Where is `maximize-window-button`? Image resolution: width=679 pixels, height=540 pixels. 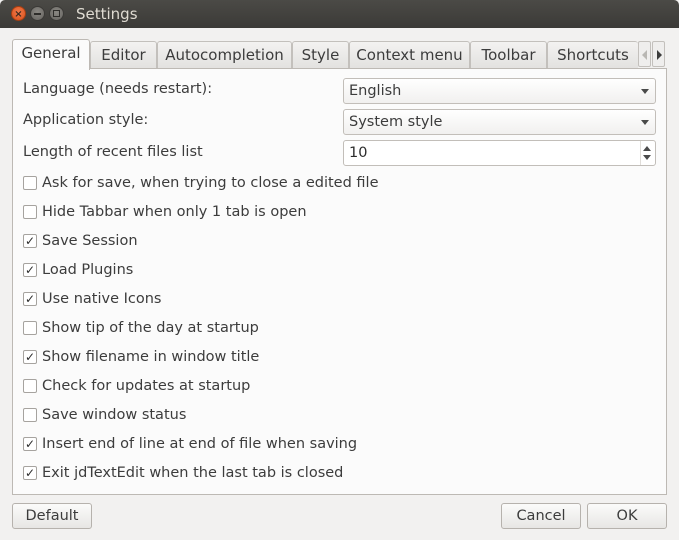 maximize-window-button is located at coordinates (56, 13).